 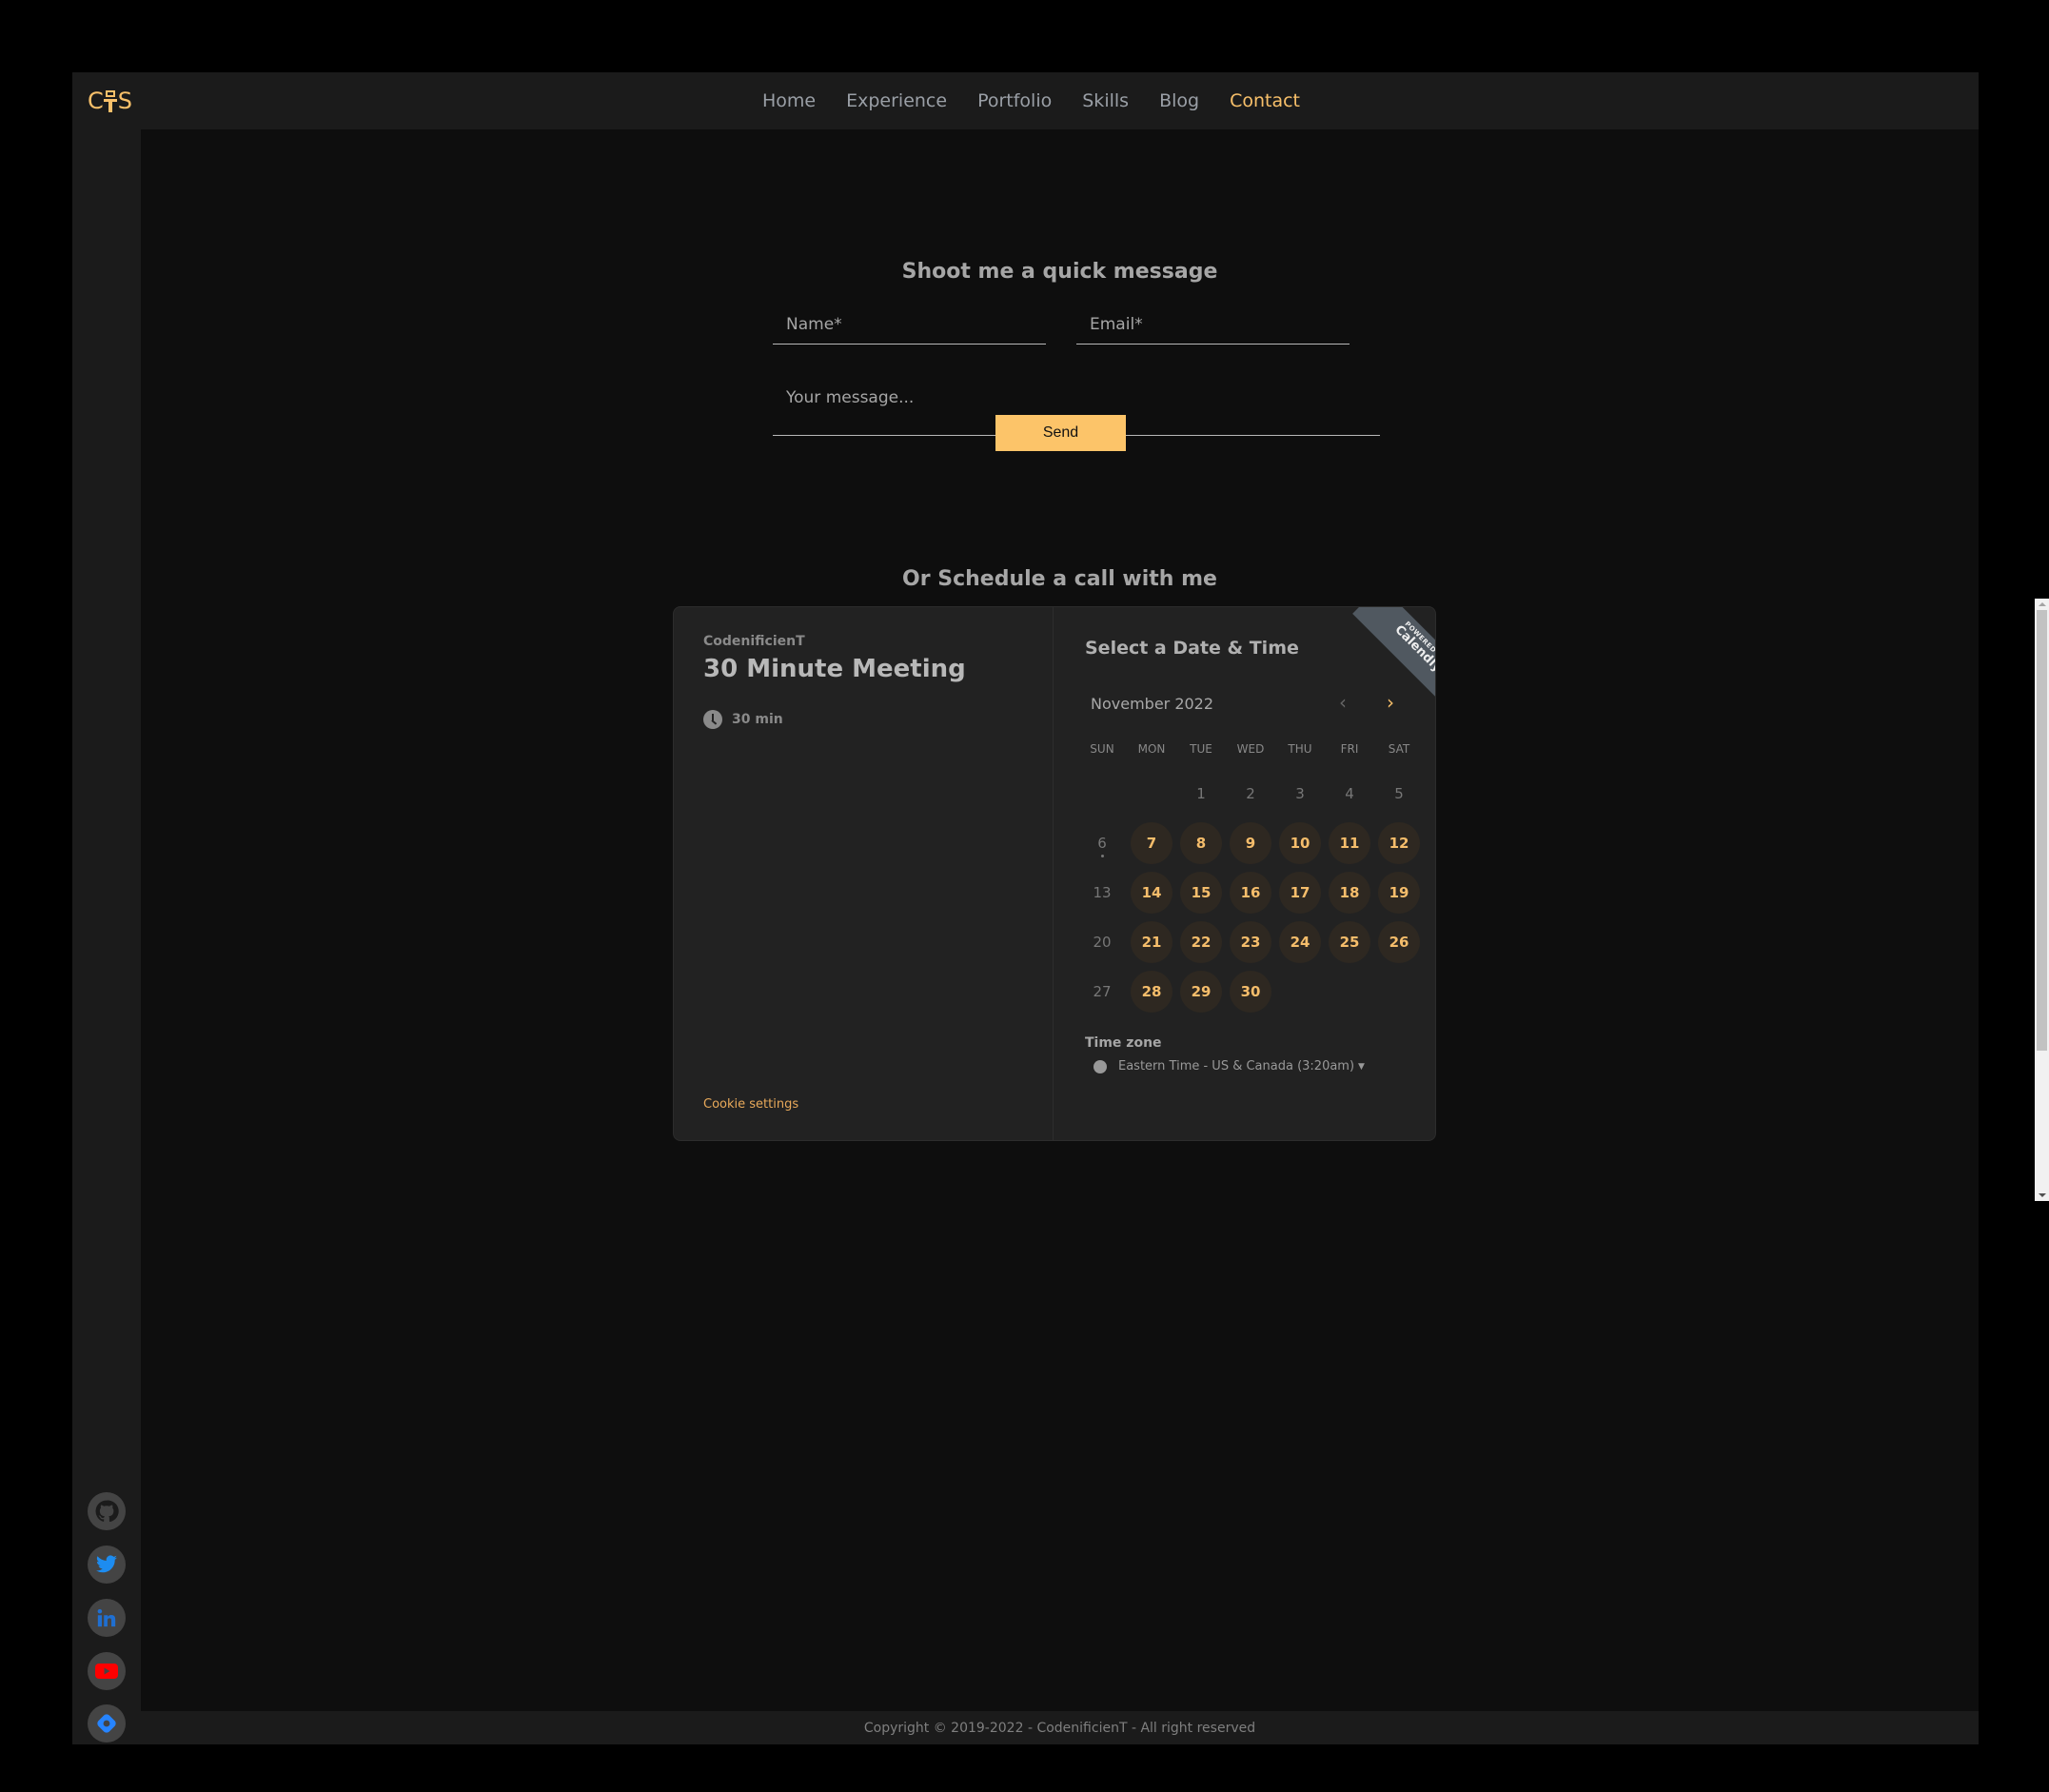 I want to click on available-day: 7, so click(x=1152, y=843).